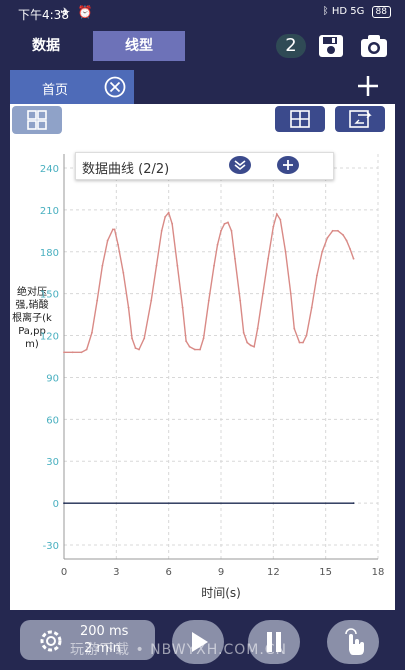 The width and height of the screenshot is (405, 670). Describe the element at coordinates (49, 253) in the screenshot. I see `y-tick-label: 180` at that location.